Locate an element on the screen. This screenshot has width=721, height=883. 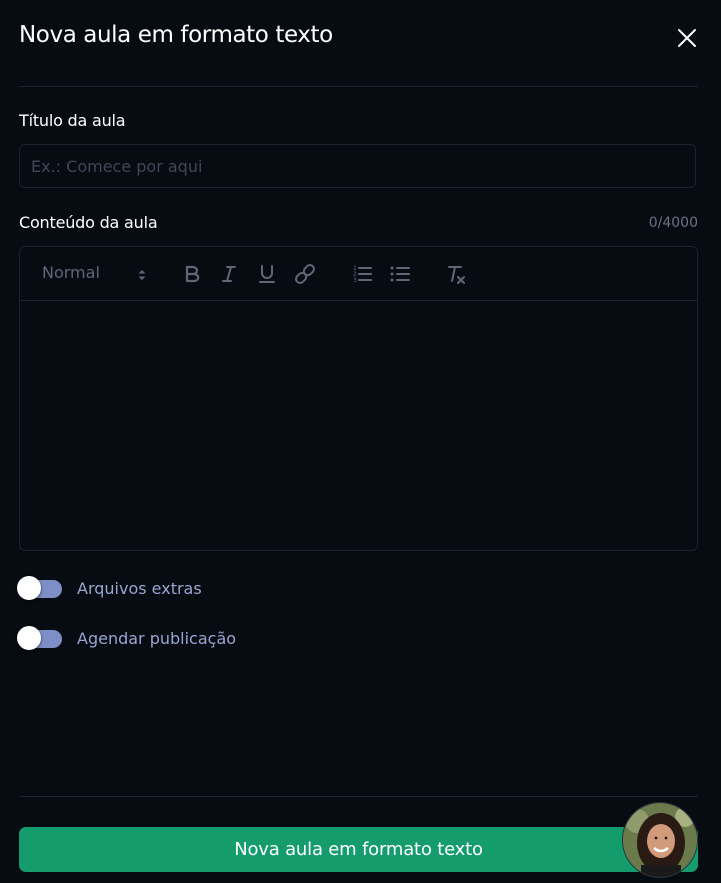
title-label: Título da aula is located at coordinates (72, 120).